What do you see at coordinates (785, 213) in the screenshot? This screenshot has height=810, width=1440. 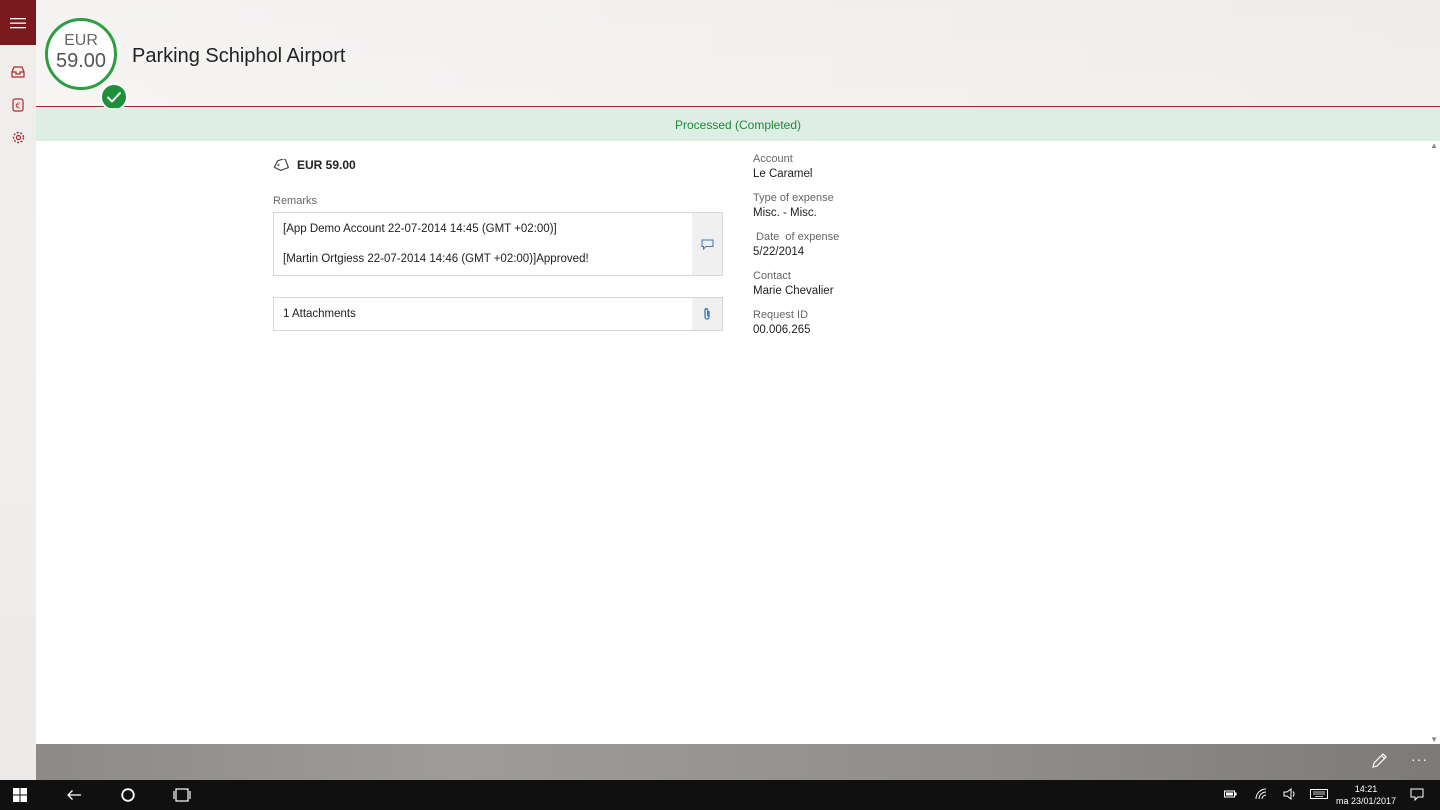 I see `detail-value: Misc. - Misc.` at bounding box center [785, 213].